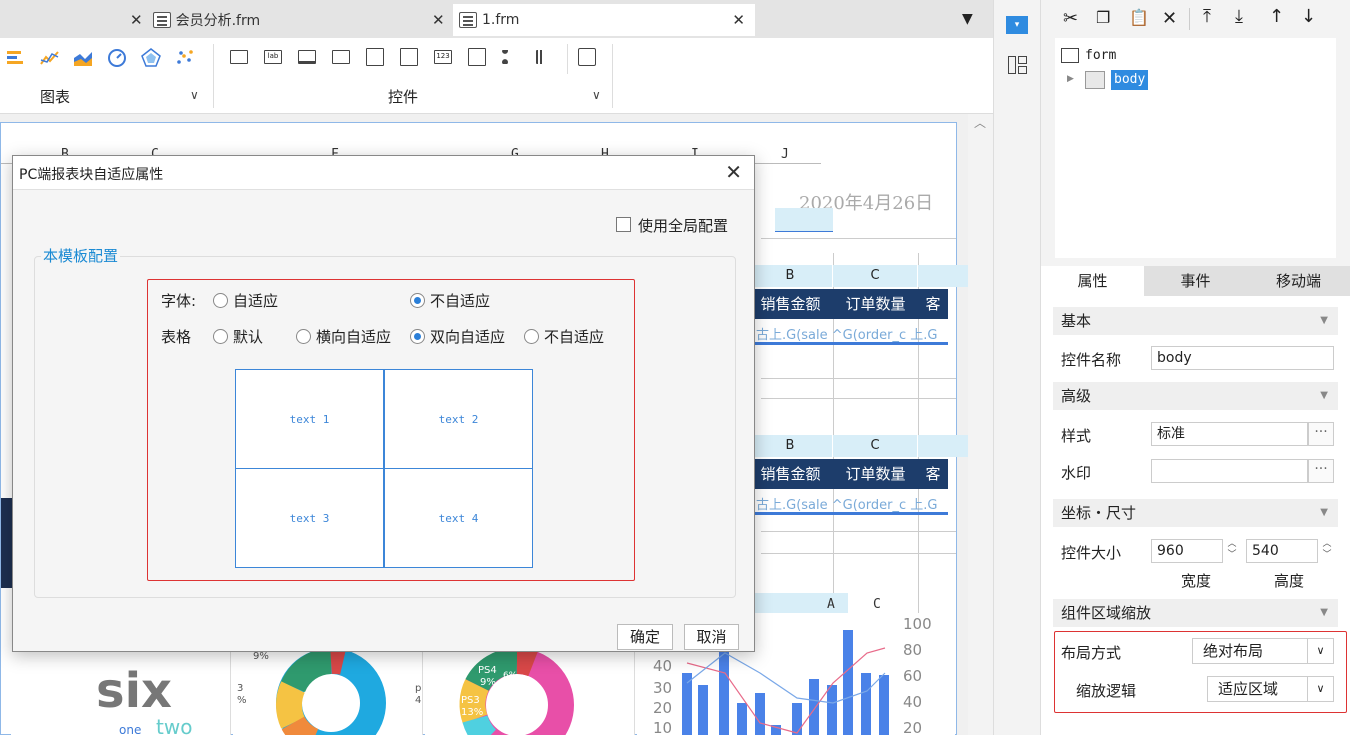 The height and width of the screenshot is (735, 1350). What do you see at coordinates (151, 58) in the screenshot?
I see `radar-chart-icon` at bounding box center [151, 58].